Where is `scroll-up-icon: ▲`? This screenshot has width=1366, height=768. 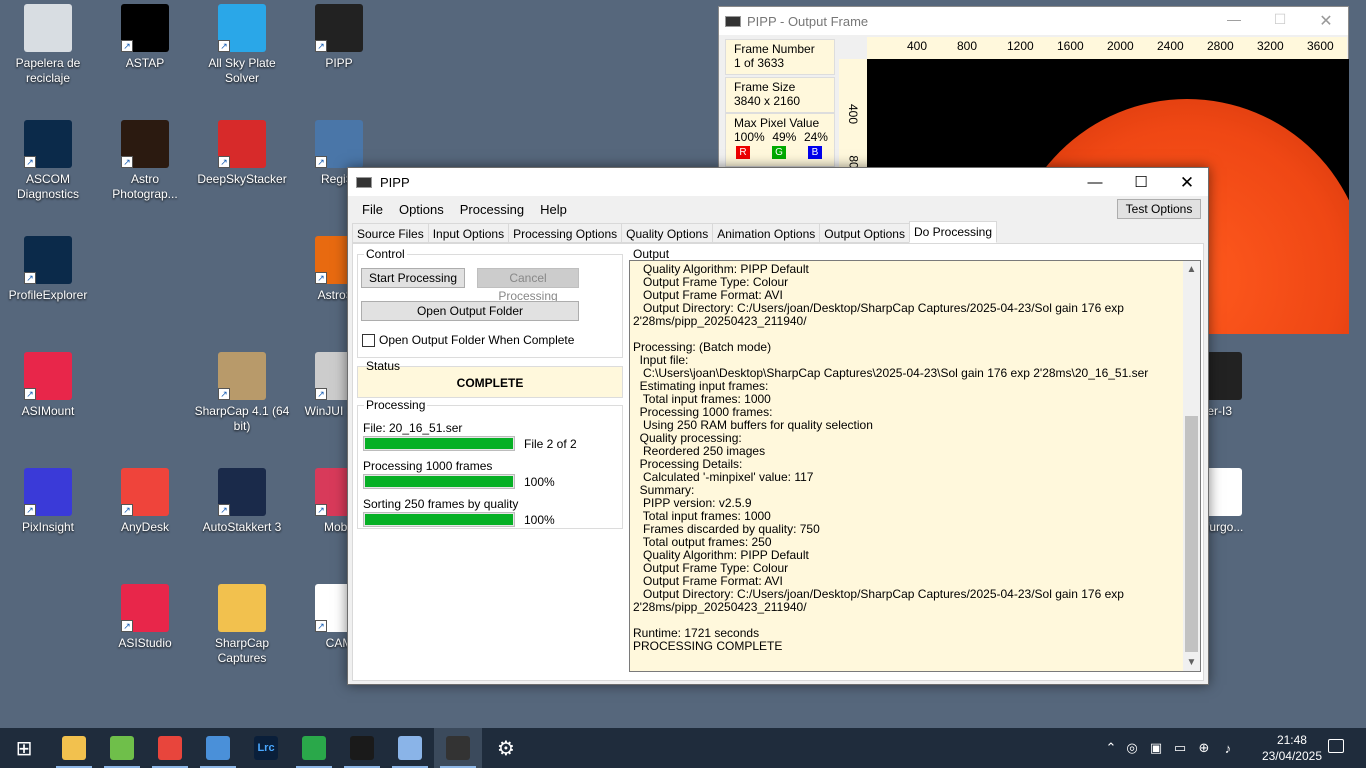 scroll-up-icon: ▲ is located at coordinates (1191, 269).